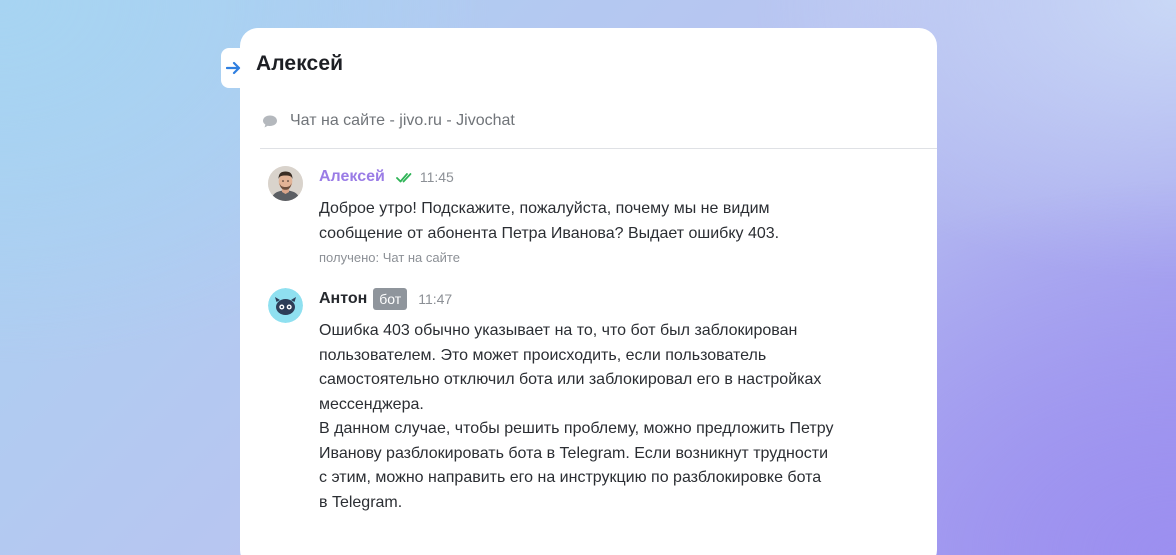 The width and height of the screenshot is (1176, 555). Describe the element at coordinates (390, 299) in the screenshot. I see `bot-badge: бот` at that location.